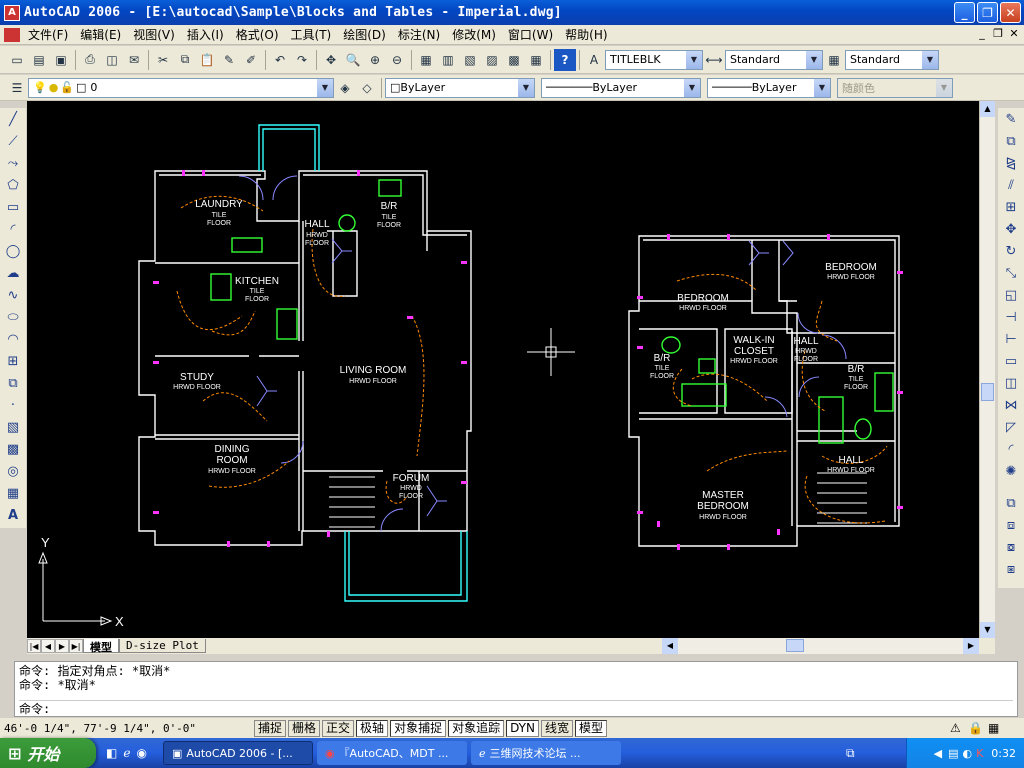 The height and width of the screenshot is (768, 1024). What do you see at coordinates (353, 60) in the screenshot?
I see `zoom-realtime-icon: 🔍` at bounding box center [353, 60].